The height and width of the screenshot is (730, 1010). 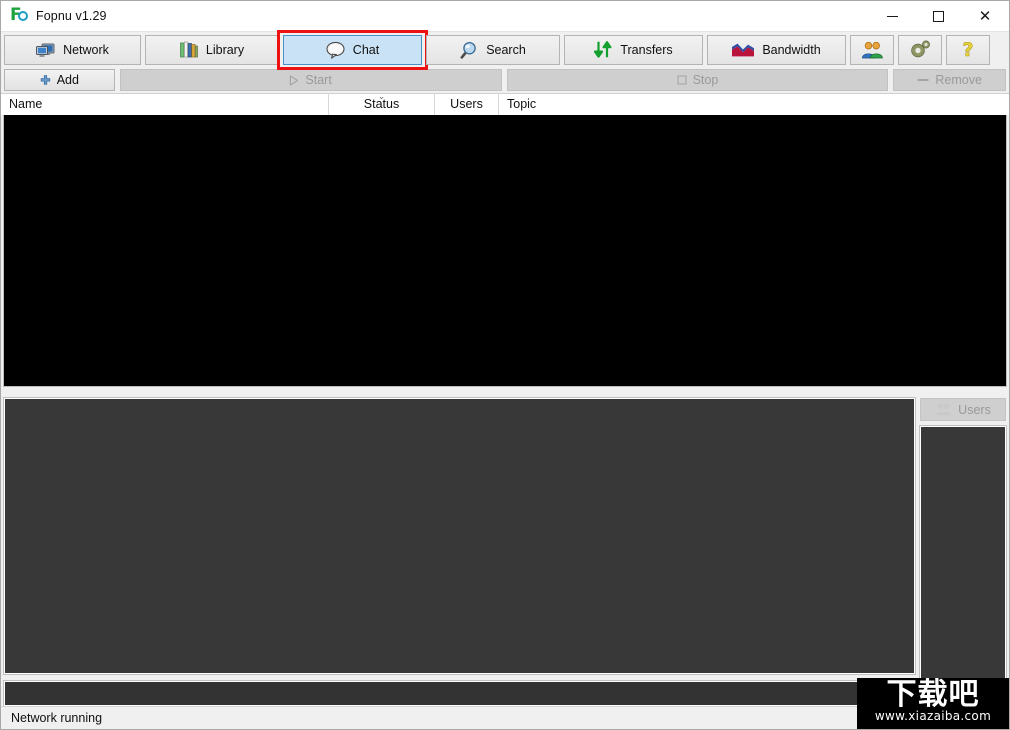 What do you see at coordinates (366, 49) in the screenshot?
I see `tab-chat-label: Chat` at bounding box center [366, 49].